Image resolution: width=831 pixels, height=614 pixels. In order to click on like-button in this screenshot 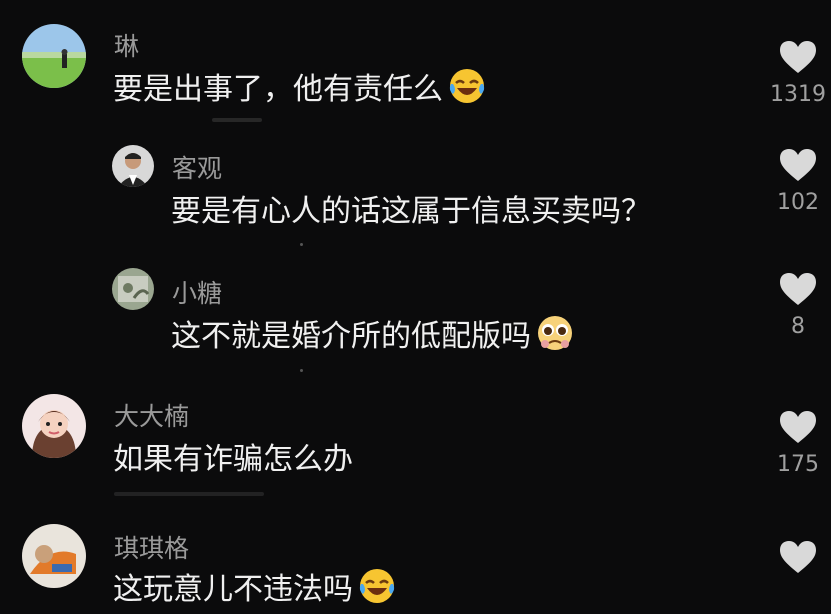, I will do `click(792, 561)`.